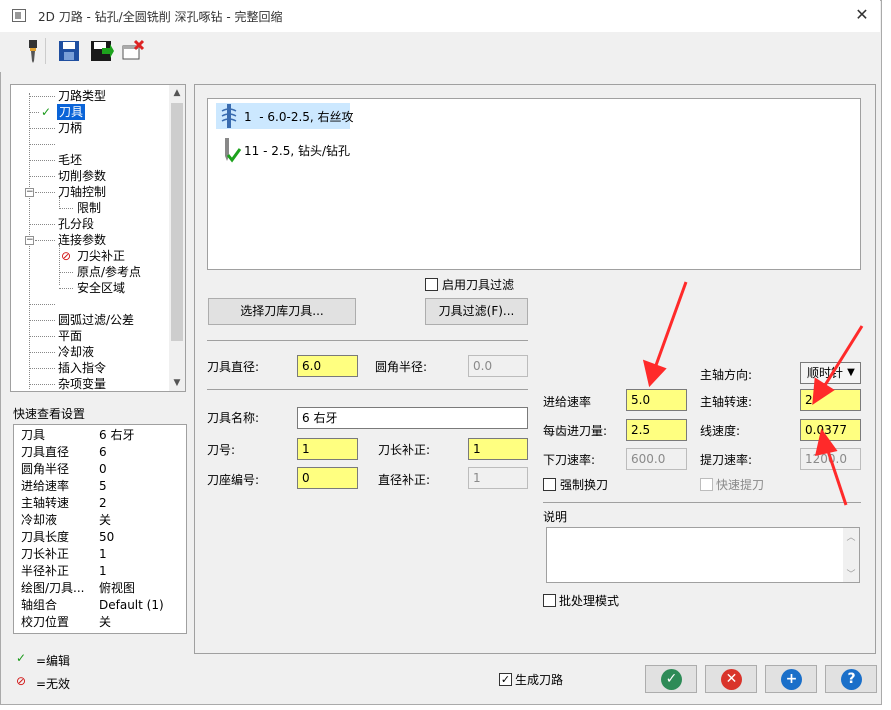 This screenshot has width=891, height=710. What do you see at coordinates (327, 478) in the screenshot?
I see `holder-number-field: 0` at bounding box center [327, 478].